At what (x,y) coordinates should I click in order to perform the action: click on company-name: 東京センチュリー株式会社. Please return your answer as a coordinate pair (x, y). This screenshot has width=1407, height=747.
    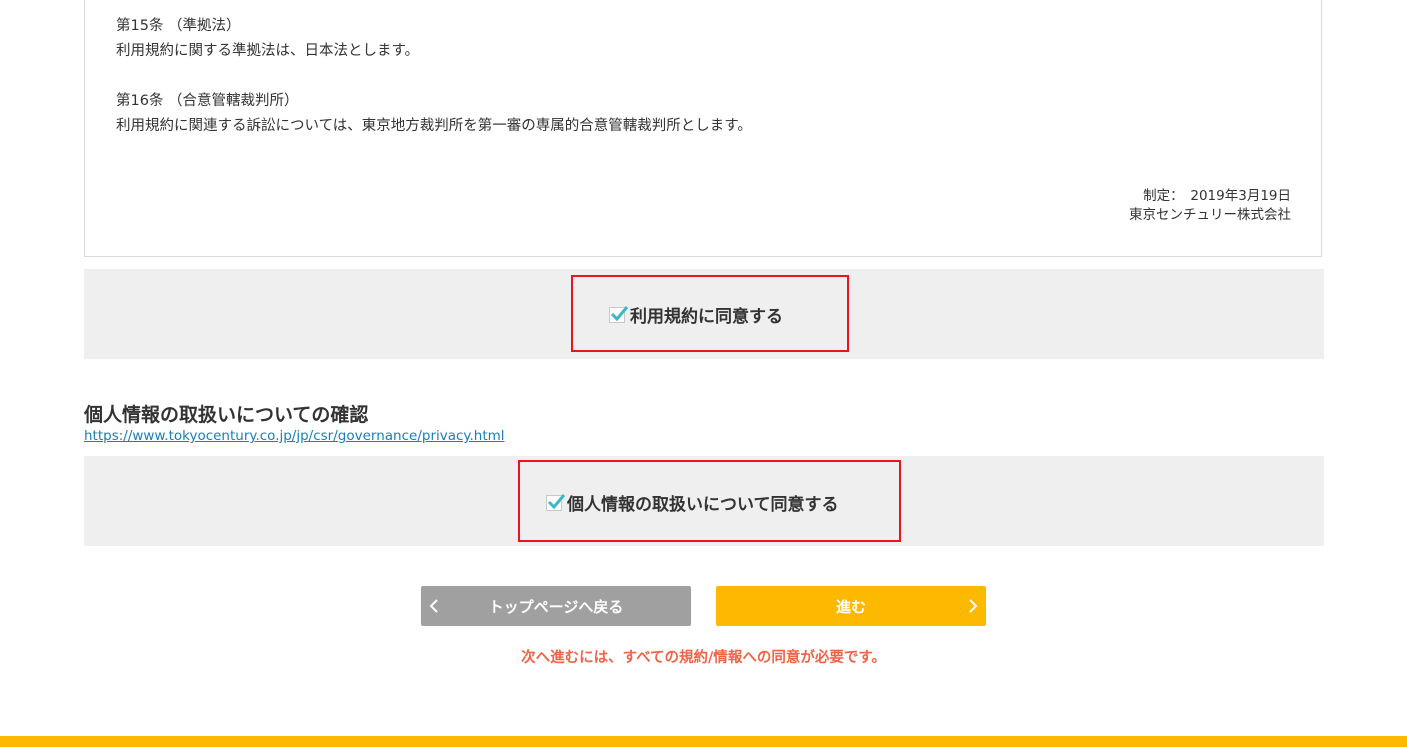
    Looking at the image, I should click on (1210, 215).